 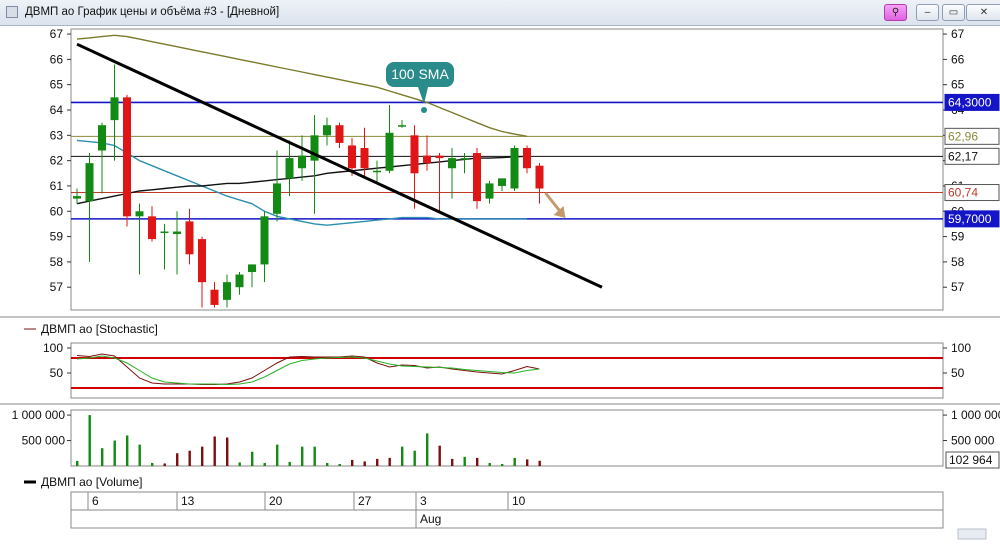 I want to click on y-tick-label-right: 1 000 000, so click(x=975, y=415).